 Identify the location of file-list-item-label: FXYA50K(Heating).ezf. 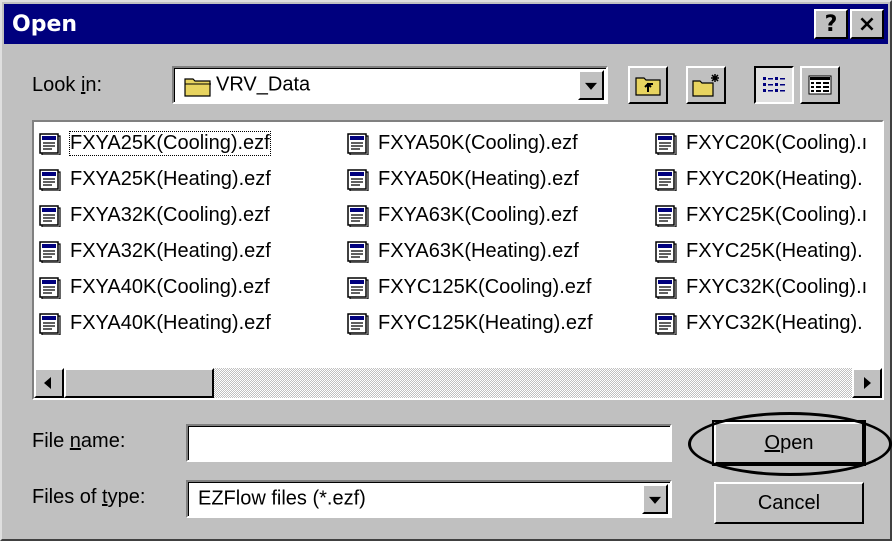
(478, 178).